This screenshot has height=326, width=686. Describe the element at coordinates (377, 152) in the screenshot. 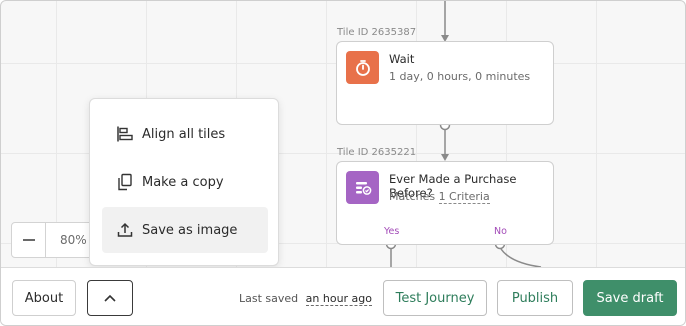

I see `tile-id-label: Tile ID 2635221` at that location.